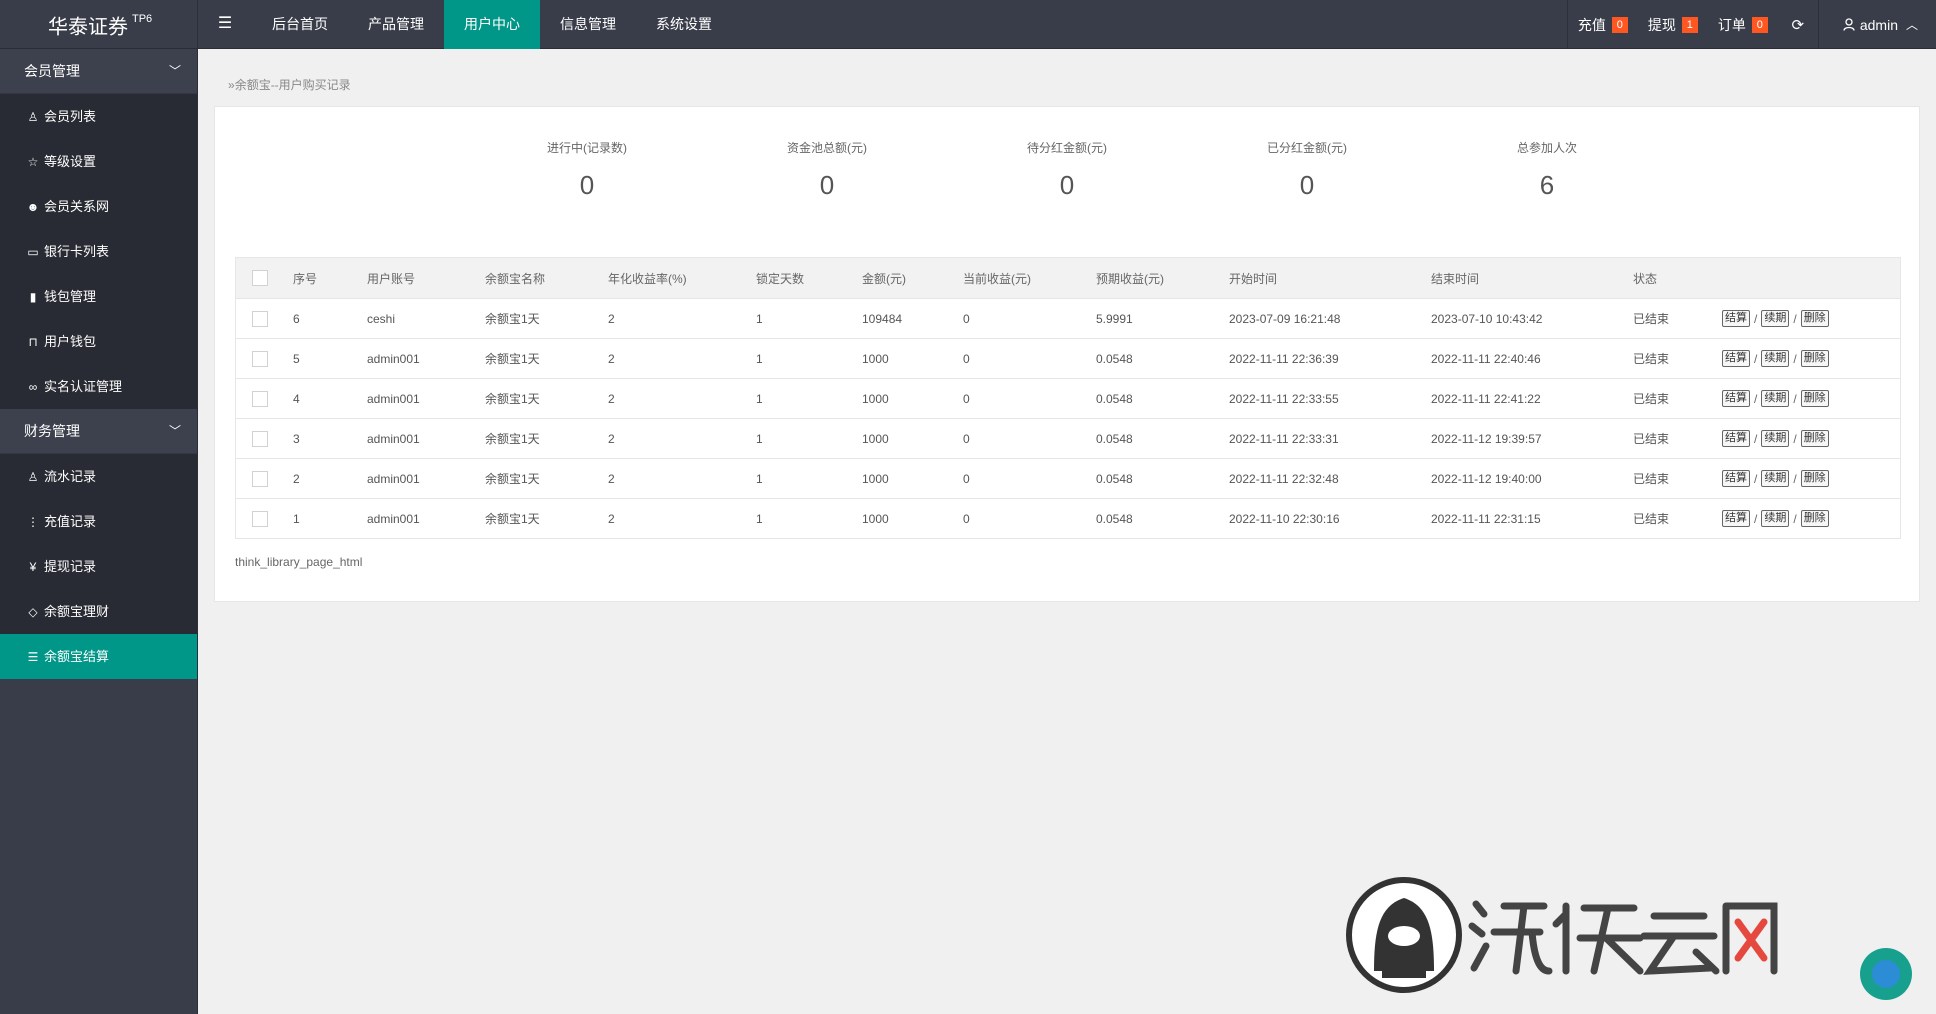  What do you see at coordinates (260, 278) in the screenshot?
I see `select-all-checkbox` at bounding box center [260, 278].